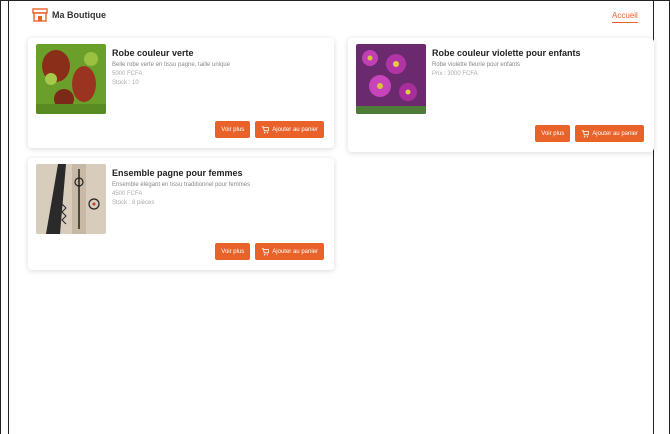  I want to click on nav-home-link: Accueil, so click(625, 17).